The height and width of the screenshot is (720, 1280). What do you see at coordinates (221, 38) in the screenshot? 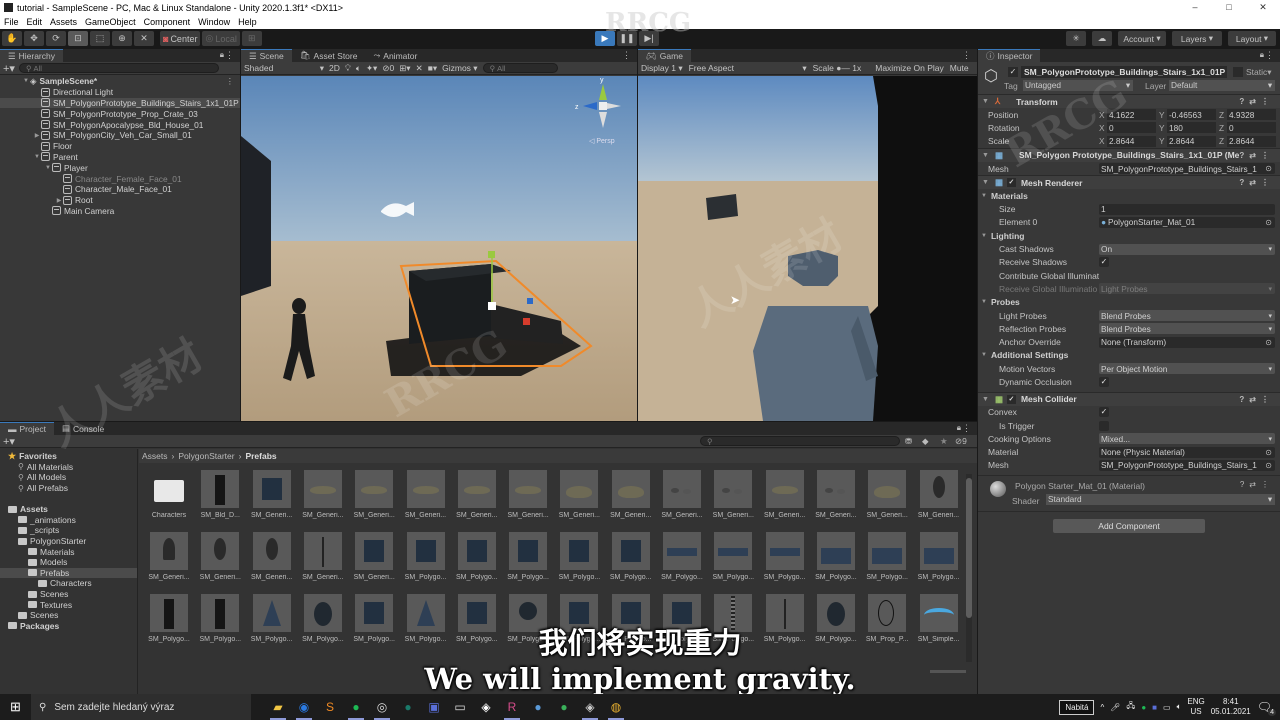
I see `pivot-local-toggle: ◎ Local` at bounding box center [221, 38].